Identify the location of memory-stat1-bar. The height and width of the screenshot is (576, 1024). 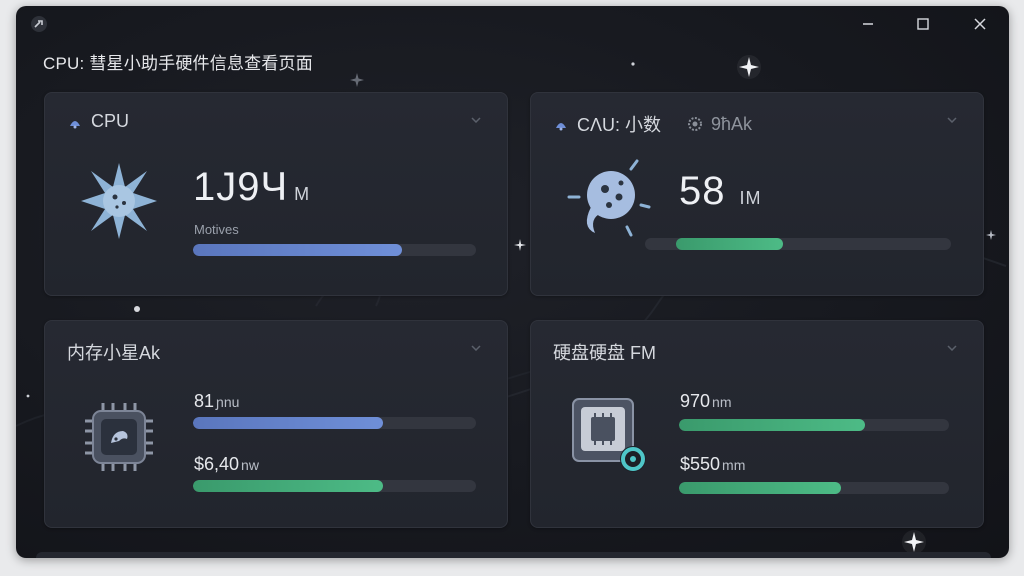
(334, 423).